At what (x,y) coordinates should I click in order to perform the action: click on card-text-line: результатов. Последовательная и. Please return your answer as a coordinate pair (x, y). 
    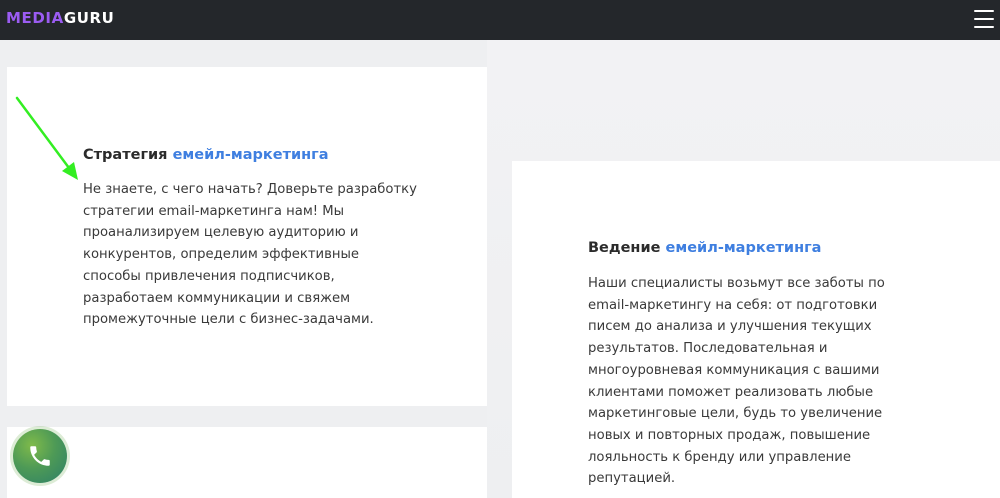
    Looking at the image, I should click on (708, 349).